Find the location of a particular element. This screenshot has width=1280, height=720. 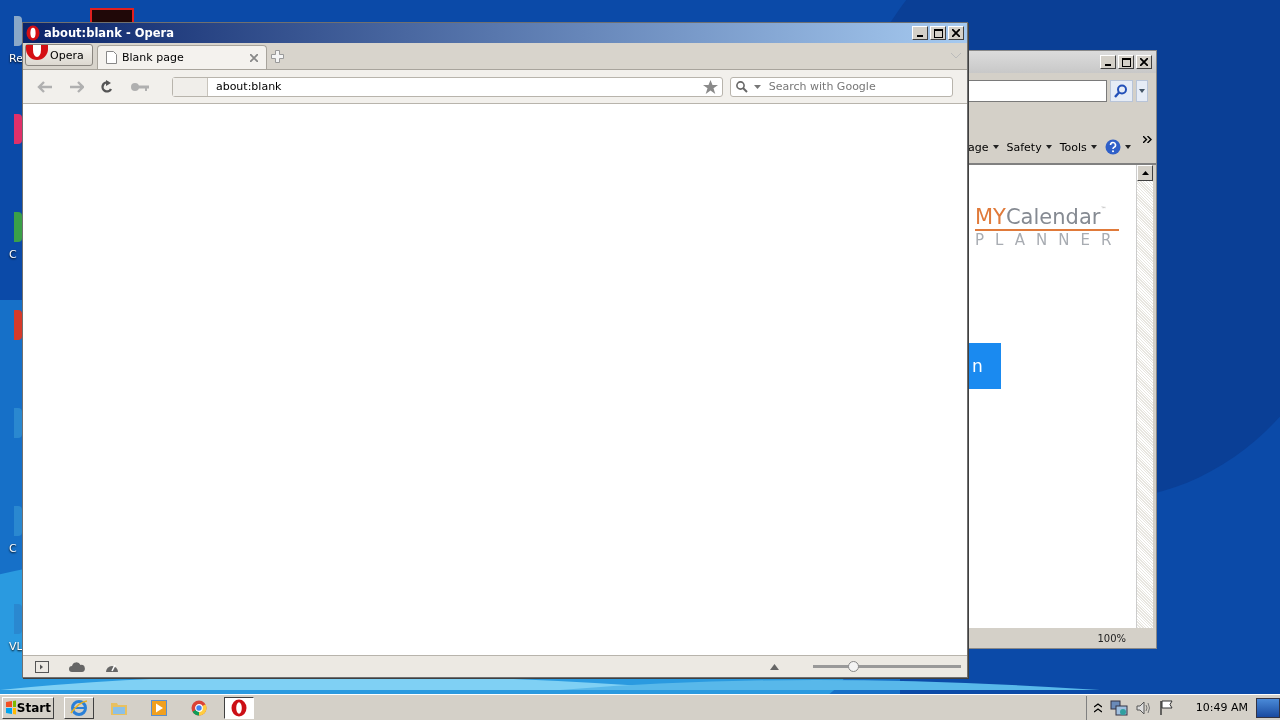

command-menu: Safety is located at coordinates (1029, 147).